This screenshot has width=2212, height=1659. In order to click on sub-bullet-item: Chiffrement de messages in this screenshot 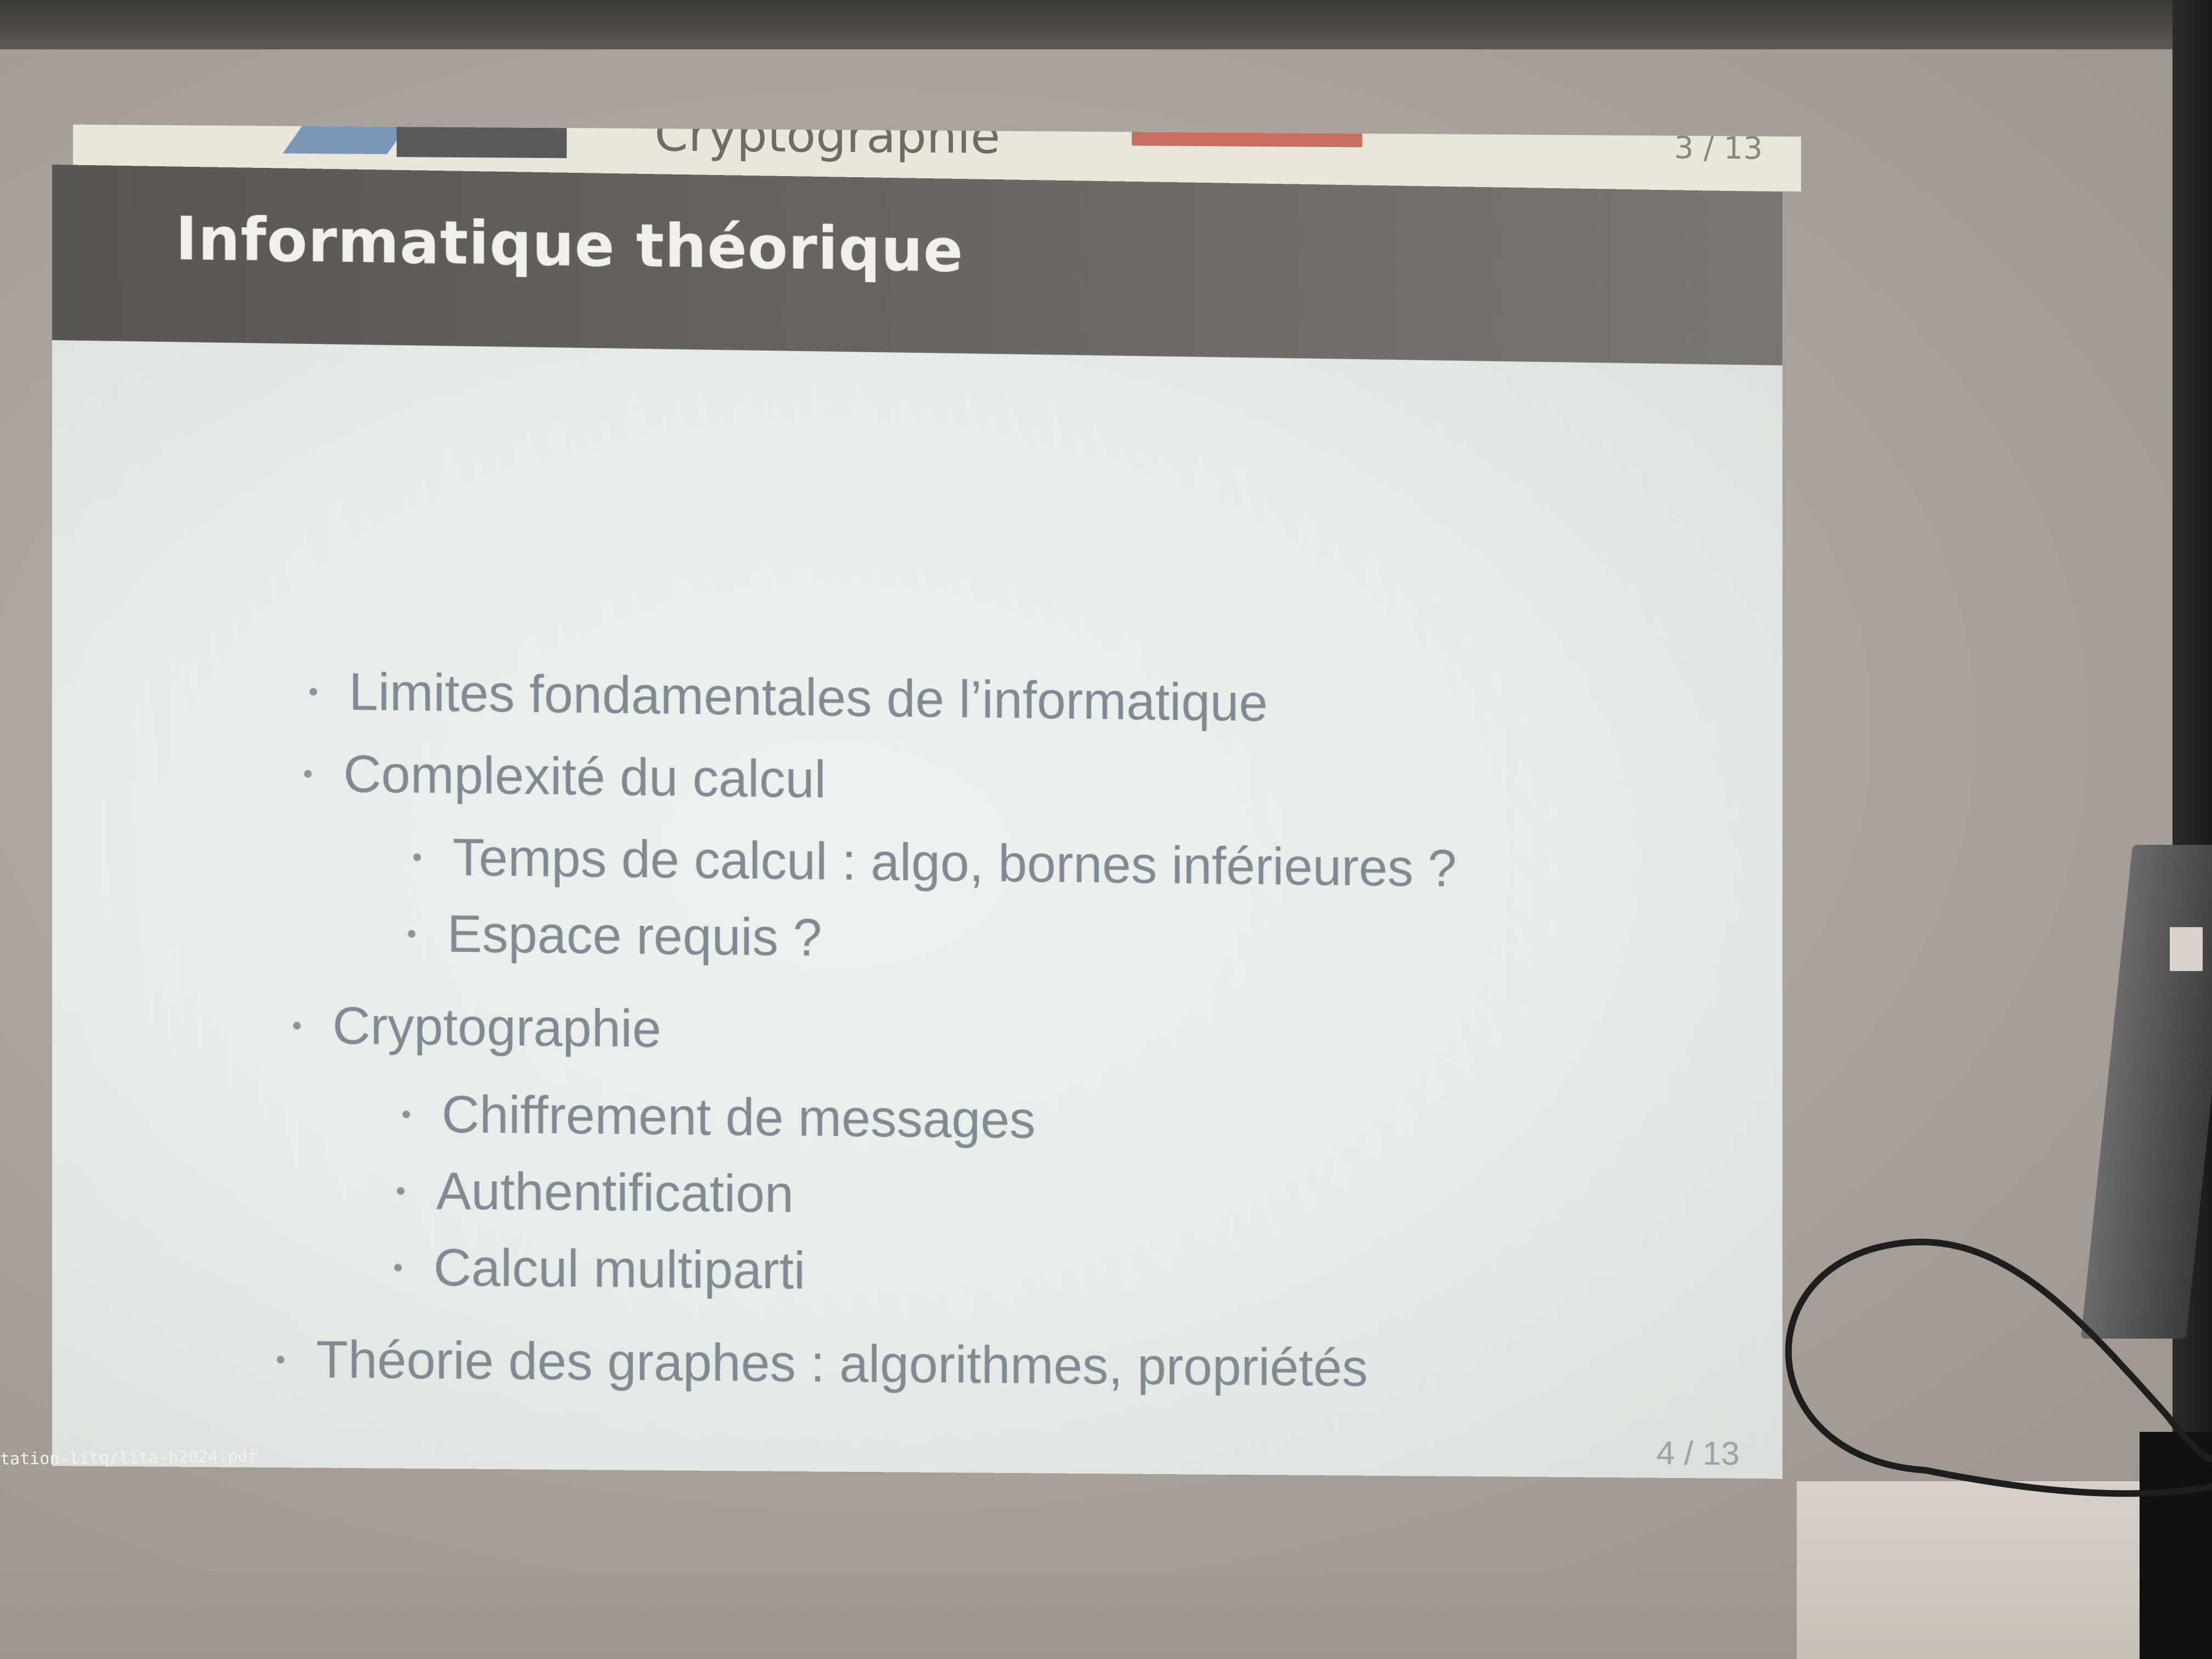, I will do `click(718, 1117)`.